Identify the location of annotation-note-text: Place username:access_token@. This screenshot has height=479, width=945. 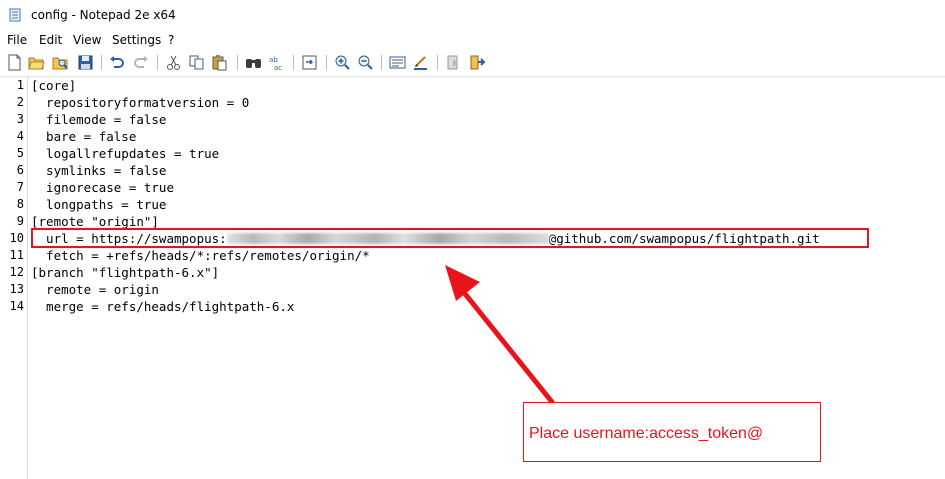
(646, 433).